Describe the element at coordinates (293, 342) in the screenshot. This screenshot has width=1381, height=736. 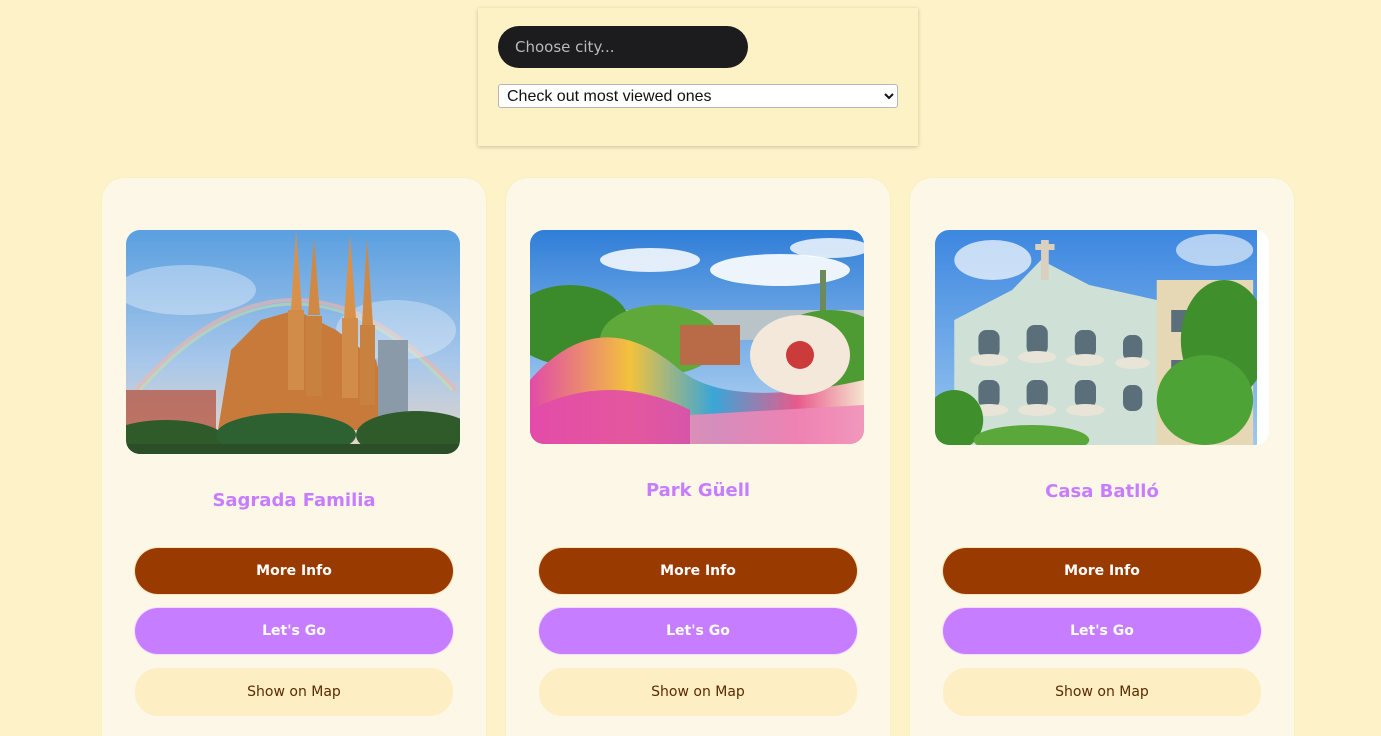
I see `sagrada-familia-image` at that location.